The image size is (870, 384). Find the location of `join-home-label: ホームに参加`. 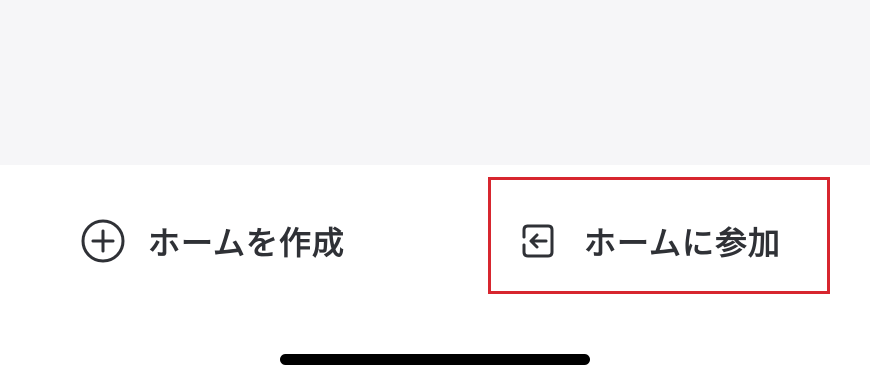

join-home-label: ホームに参加 is located at coordinates (683, 243).